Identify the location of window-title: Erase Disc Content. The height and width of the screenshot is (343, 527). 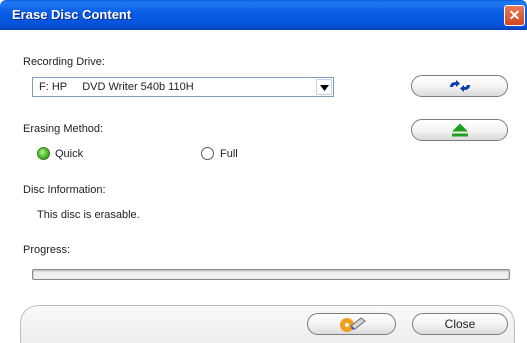
(72, 14).